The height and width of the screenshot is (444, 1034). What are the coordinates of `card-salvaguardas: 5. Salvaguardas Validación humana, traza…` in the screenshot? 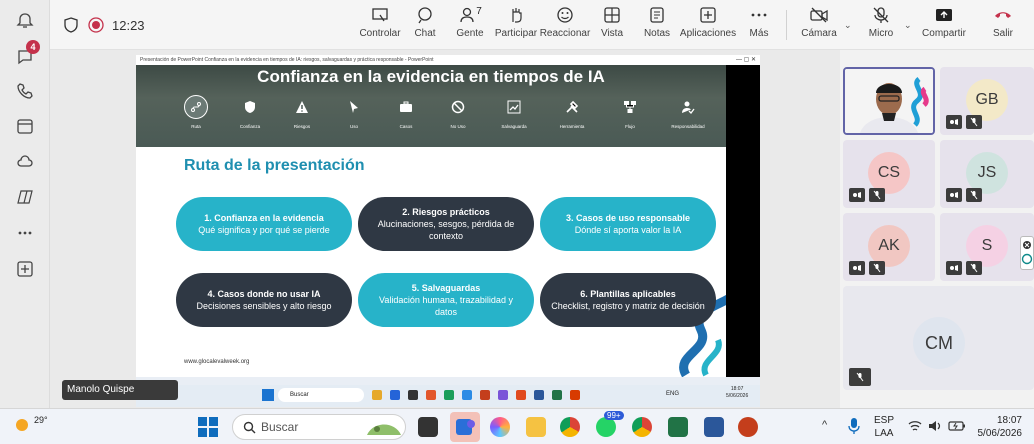 It's located at (446, 300).